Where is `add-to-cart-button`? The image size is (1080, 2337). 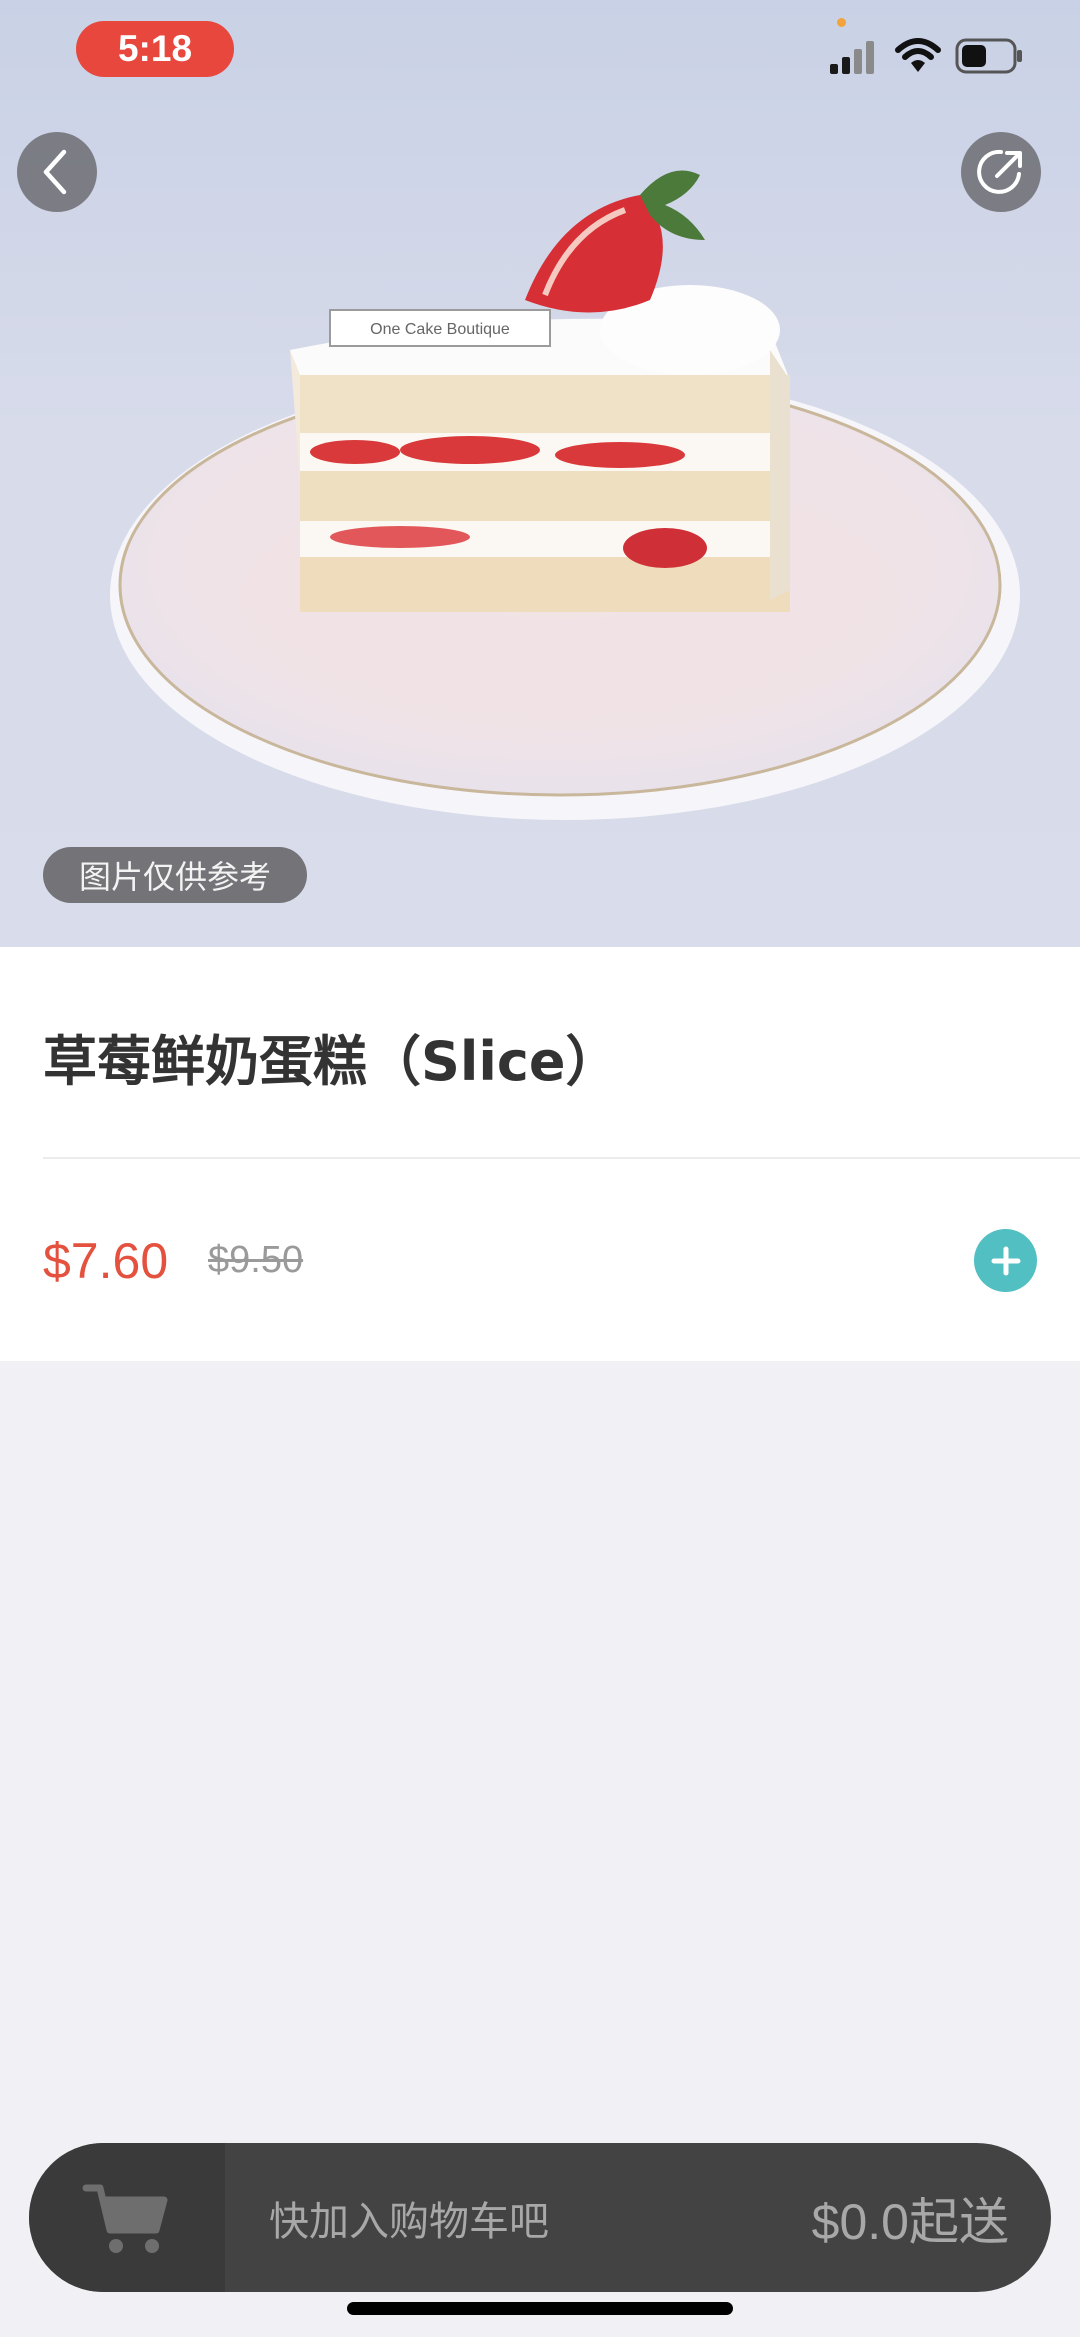 add-to-cart-button is located at coordinates (1005, 1260).